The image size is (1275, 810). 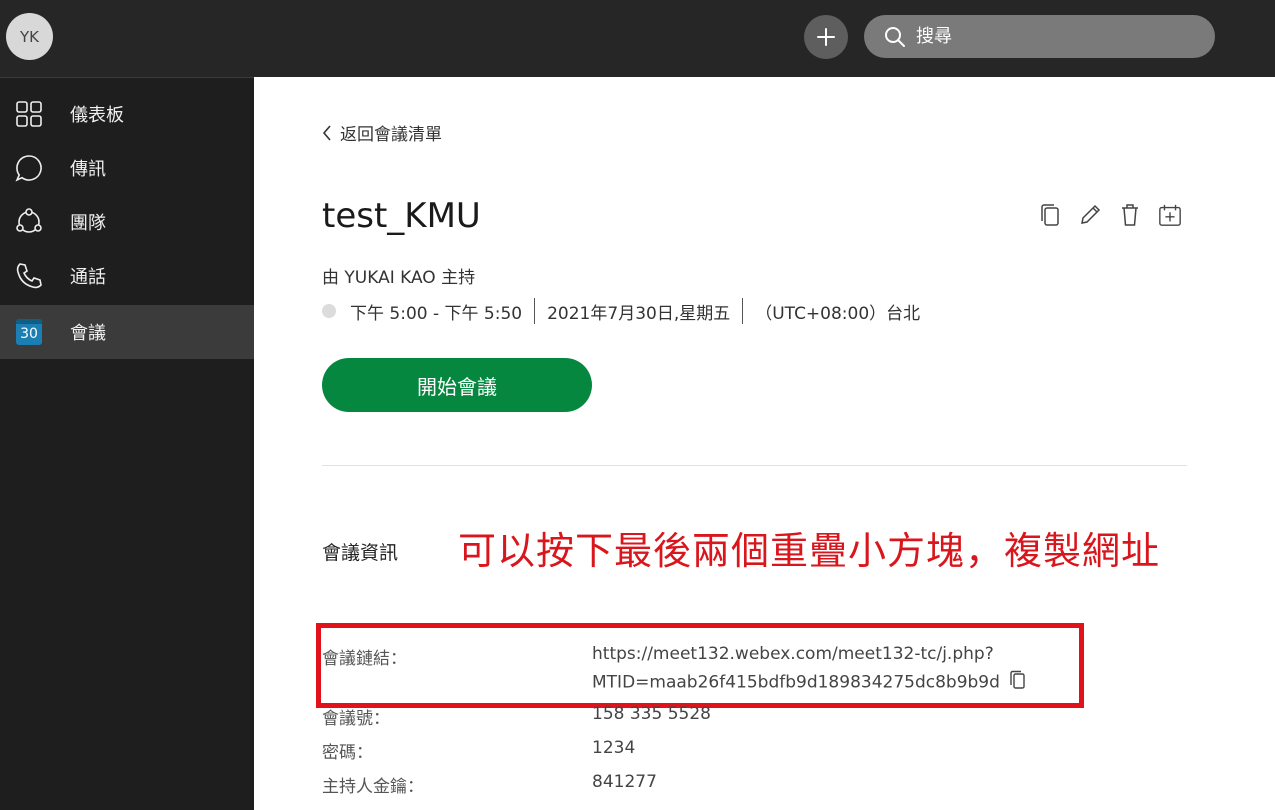 What do you see at coordinates (838, 313) in the screenshot?
I see `meeting-timezone: （UTC+08:00）台北` at bounding box center [838, 313].